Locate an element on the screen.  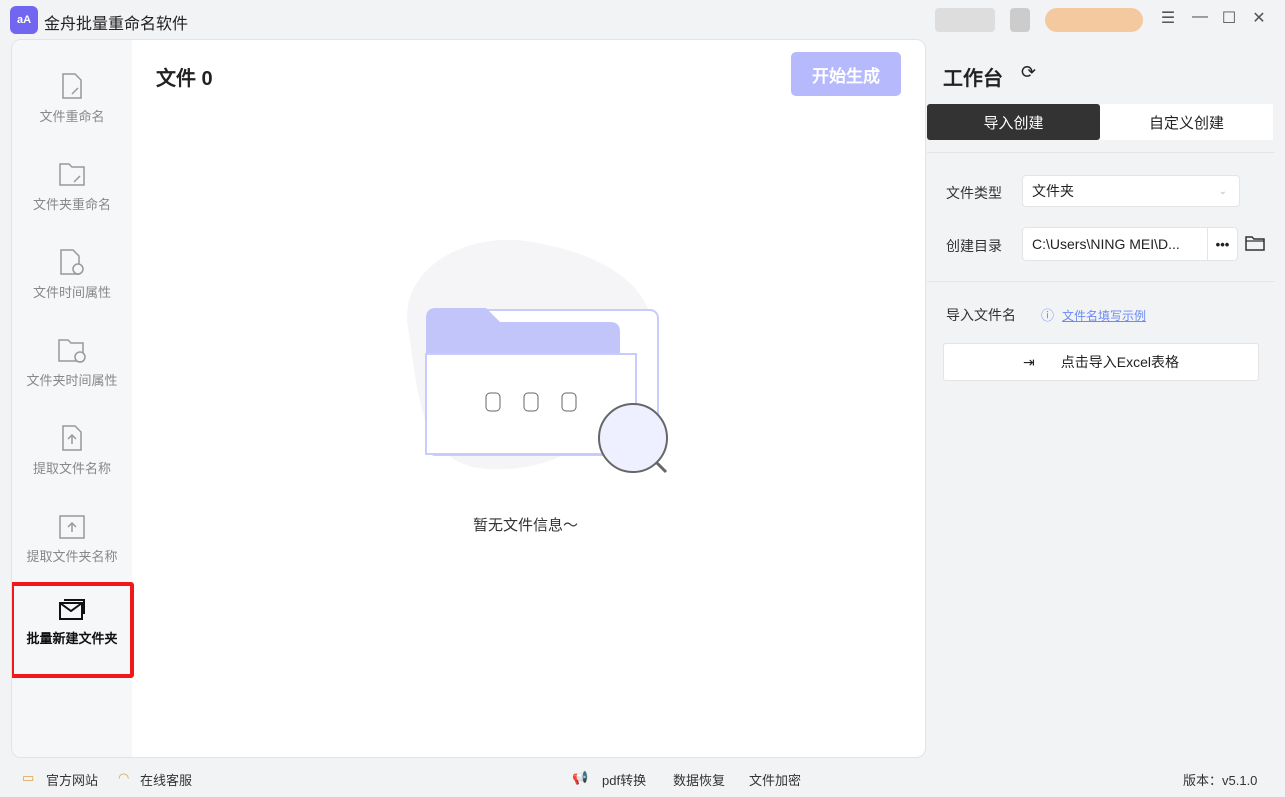
maximize-icon: ☐ is located at coordinates (1229, 18).